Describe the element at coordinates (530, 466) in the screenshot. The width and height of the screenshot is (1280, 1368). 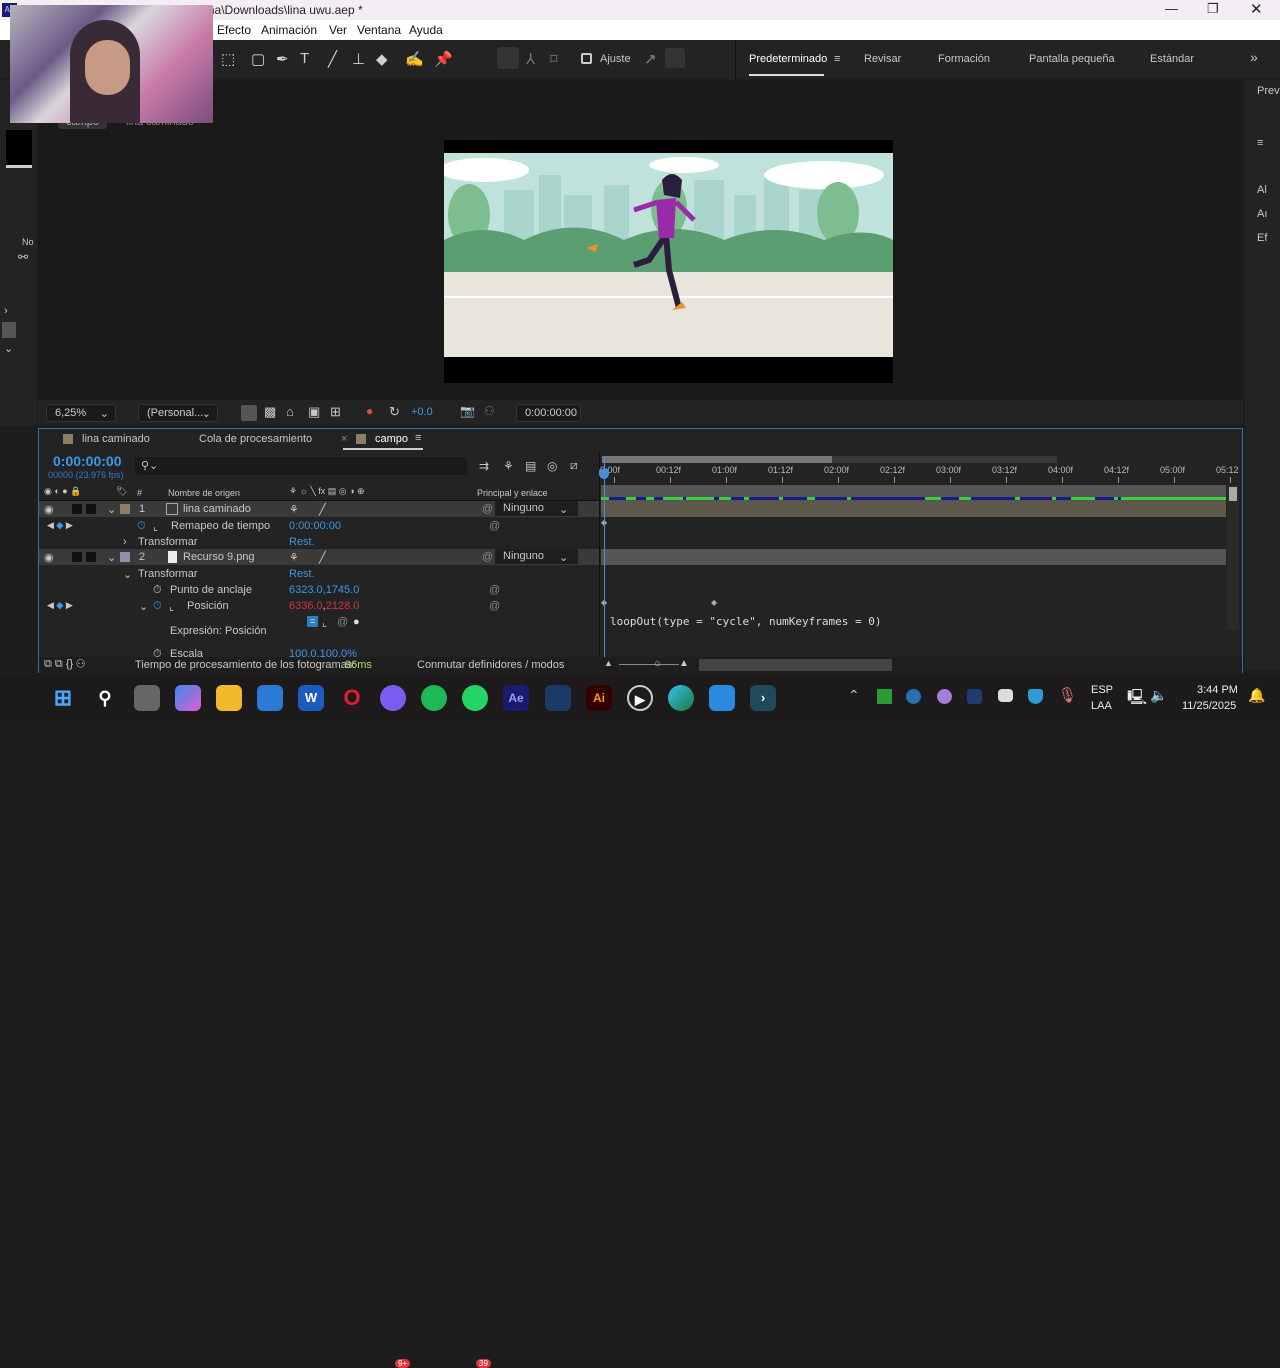
I see `frame-blending-icon: ▤` at that location.